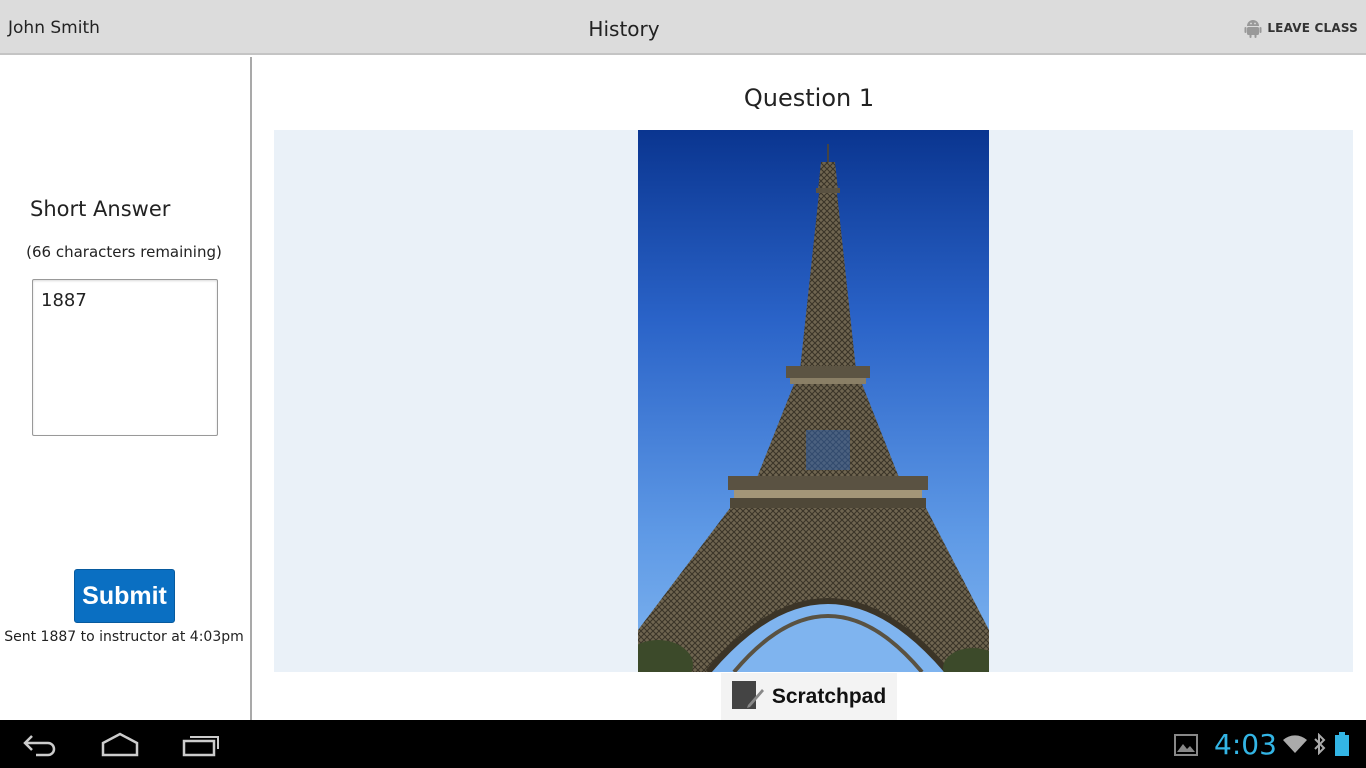 This screenshot has width=1366, height=768. I want to click on home-icon, so click(120, 746).